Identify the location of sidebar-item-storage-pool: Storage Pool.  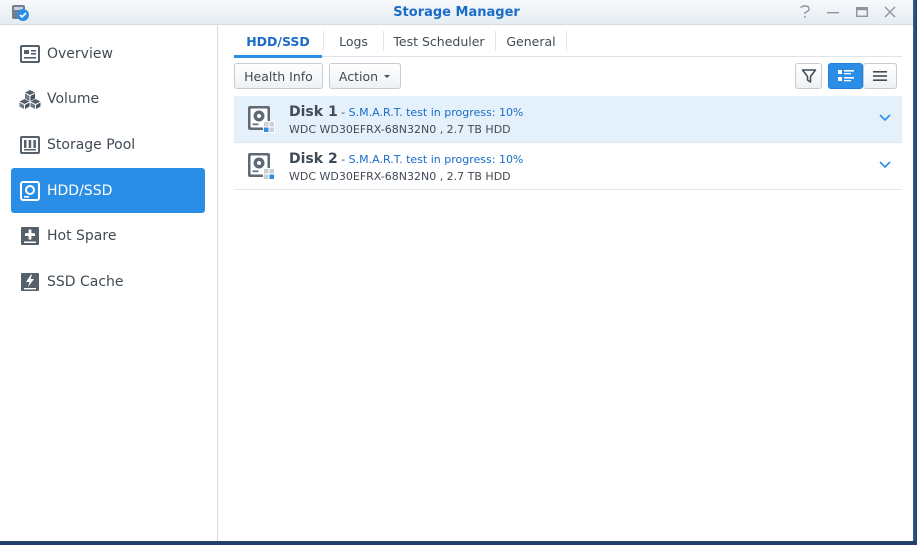
(108, 144).